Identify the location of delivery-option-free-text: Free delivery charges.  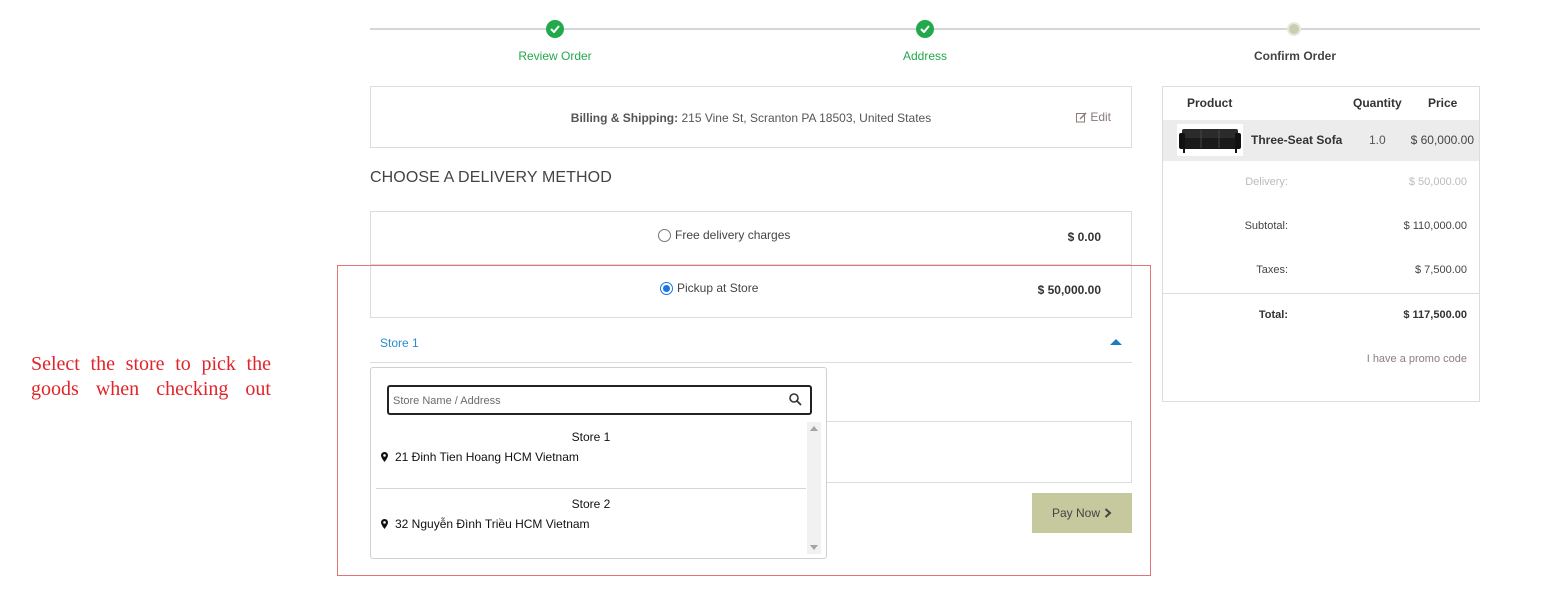
(733, 235).